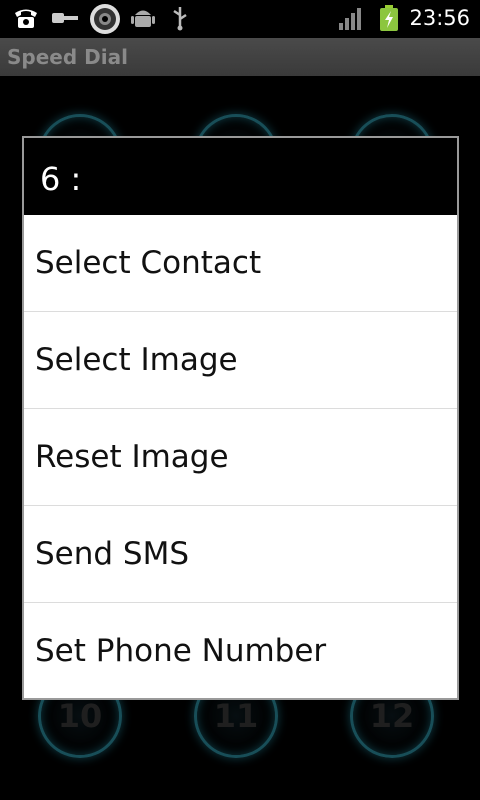 This screenshot has width=480, height=800. Describe the element at coordinates (389, 18) in the screenshot. I see `battery-charging-icon` at that location.